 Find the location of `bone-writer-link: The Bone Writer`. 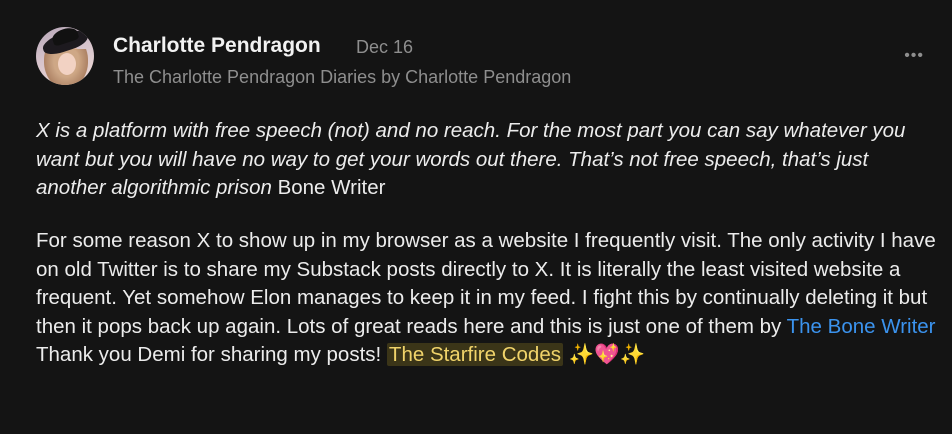

bone-writer-link: The Bone Writer is located at coordinates (861, 326).